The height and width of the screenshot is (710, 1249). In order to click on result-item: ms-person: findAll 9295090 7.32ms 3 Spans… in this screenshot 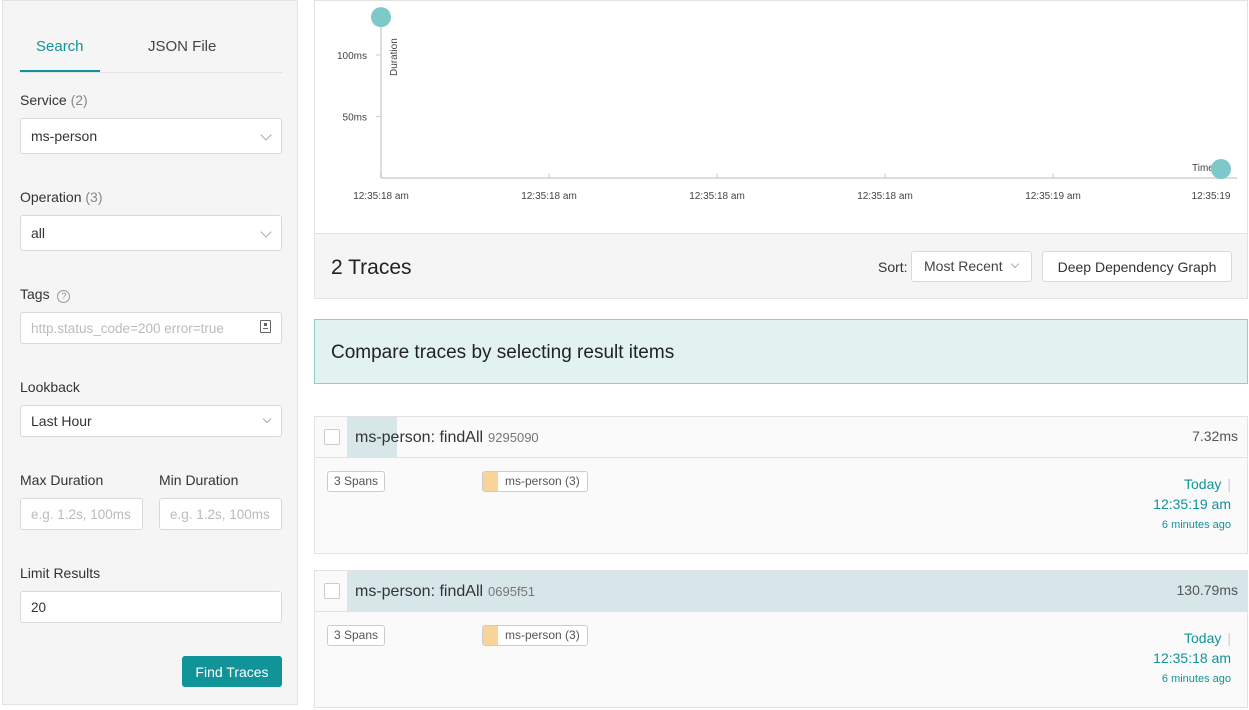, I will do `click(781, 485)`.